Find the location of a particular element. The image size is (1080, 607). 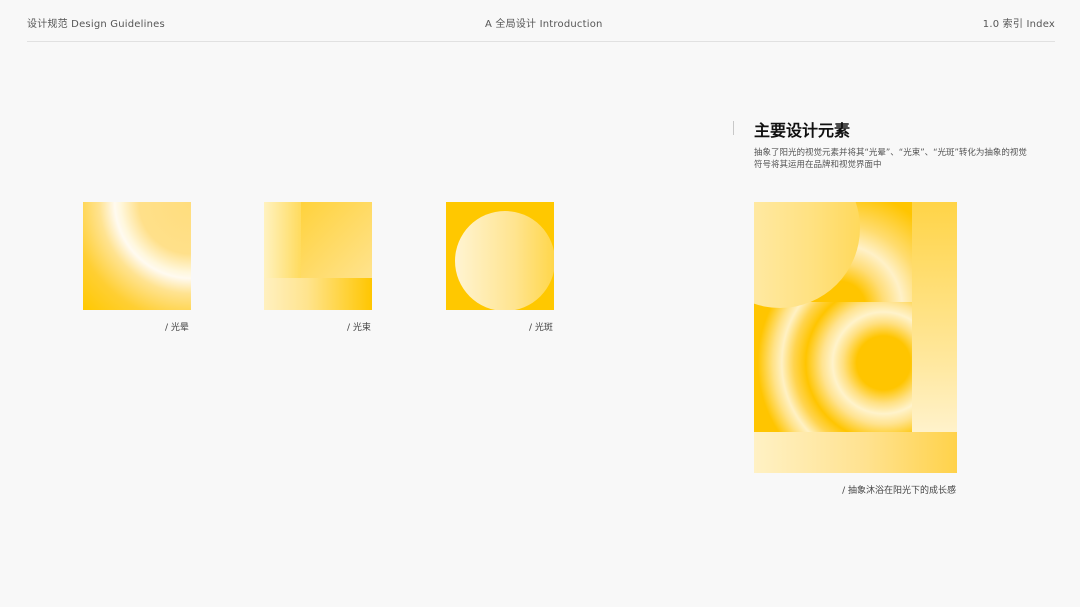

header-doc-title: 设计规范 Design Guidelines is located at coordinates (96, 24).